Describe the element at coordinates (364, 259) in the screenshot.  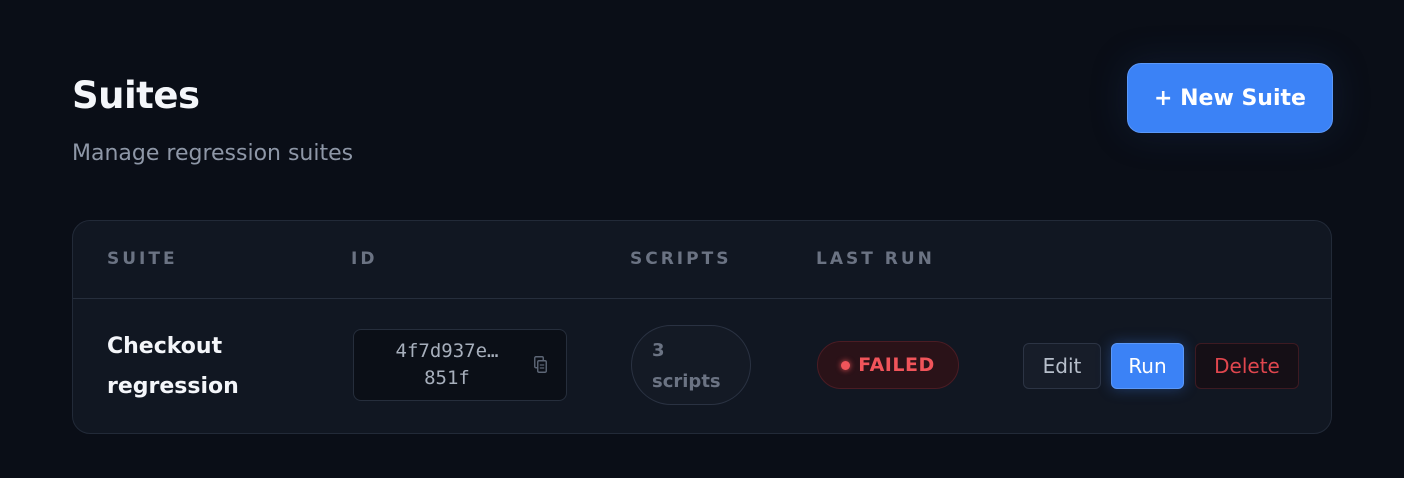
I see `column-header-id: ID` at that location.